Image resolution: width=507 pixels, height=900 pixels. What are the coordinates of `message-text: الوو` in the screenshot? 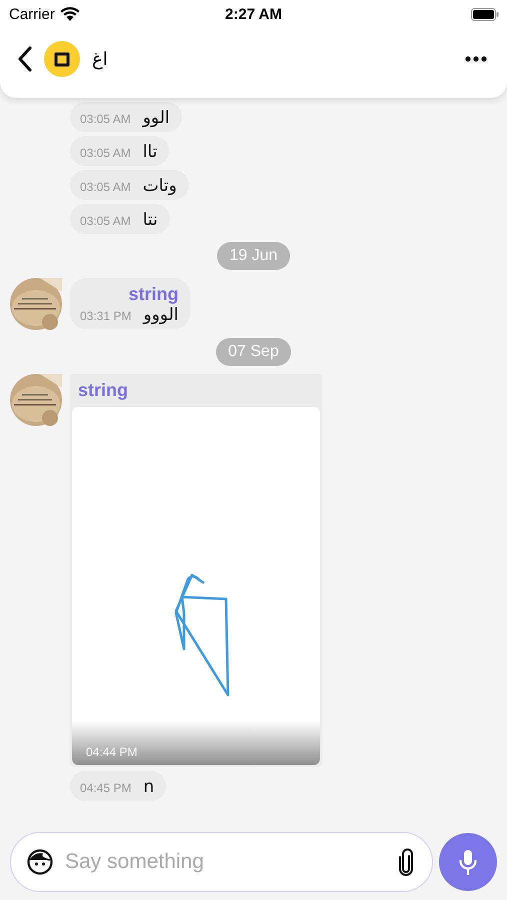 It's located at (156, 118).